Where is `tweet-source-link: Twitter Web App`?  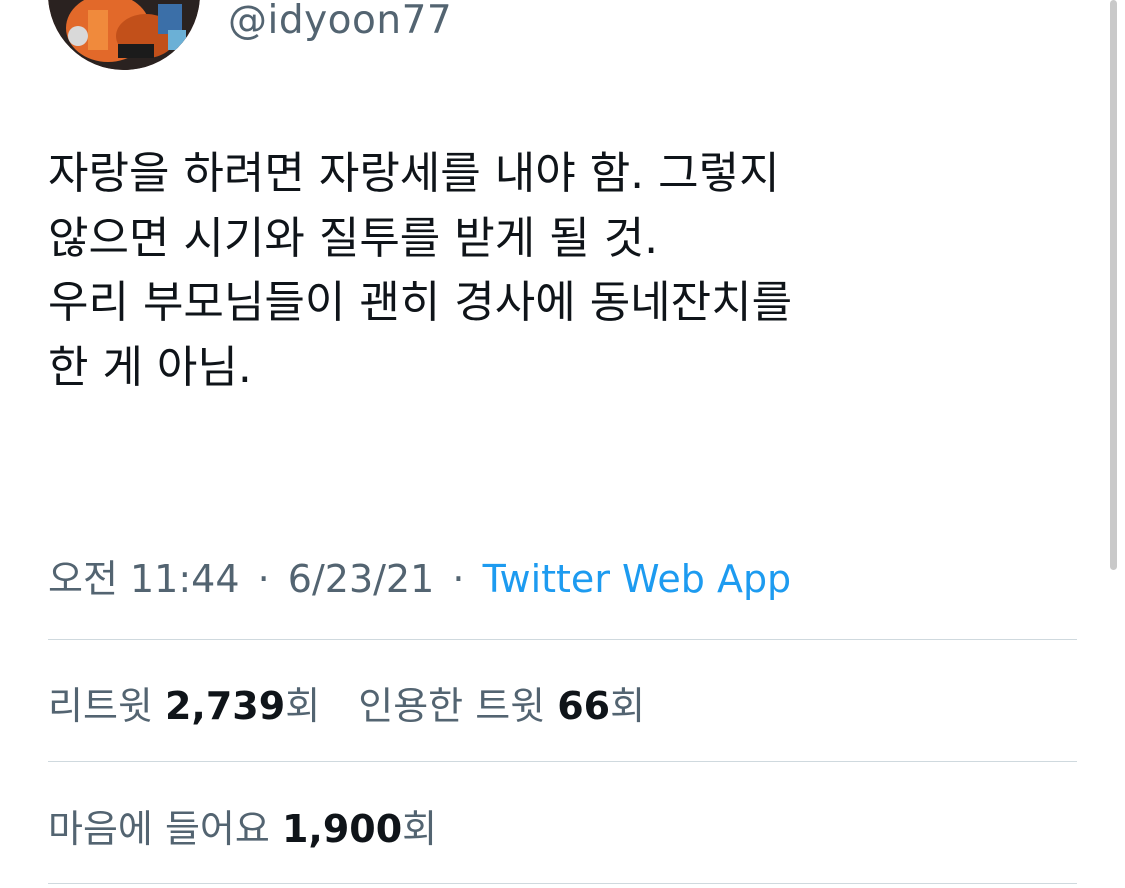
tweet-source-link: Twitter Web App is located at coordinates (637, 579).